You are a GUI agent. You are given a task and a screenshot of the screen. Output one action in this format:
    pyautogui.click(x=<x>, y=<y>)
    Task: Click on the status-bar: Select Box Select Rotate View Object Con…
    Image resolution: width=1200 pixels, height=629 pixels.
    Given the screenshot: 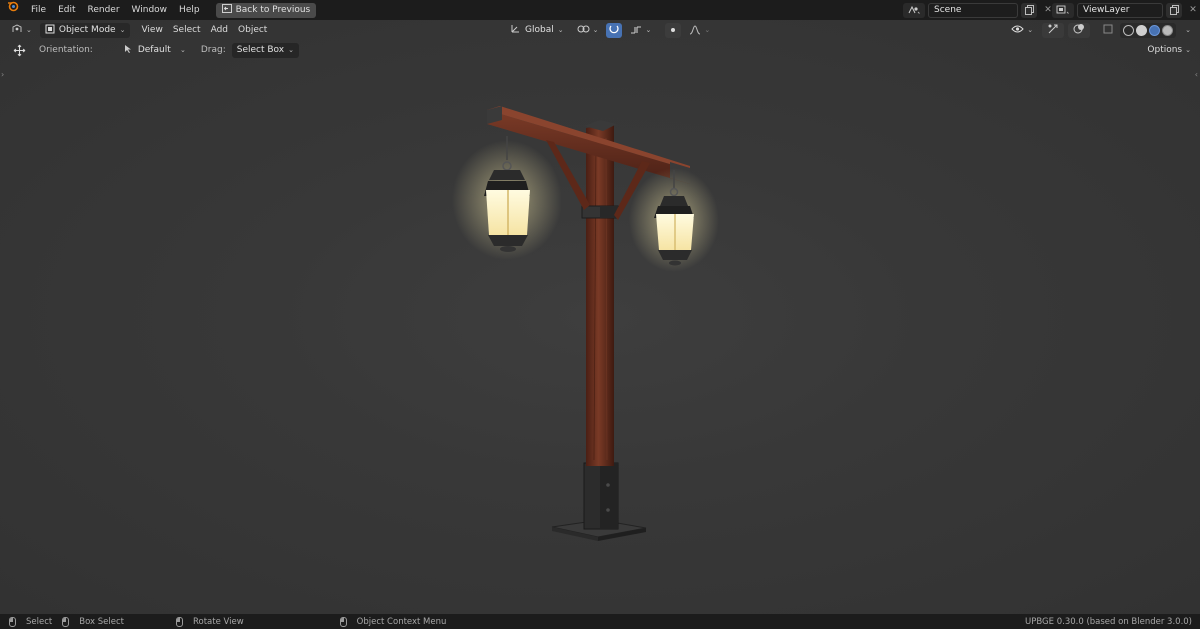 What is the action you would take?
    pyautogui.click(x=600, y=621)
    